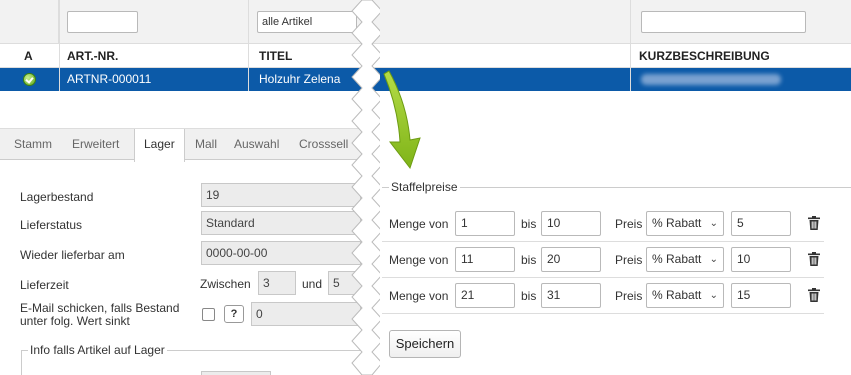 Image resolution: width=851 pixels, height=375 pixels. Describe the element at coordinates (761, 259) in the screenshot. I see `price-value-input: 10` at that location.